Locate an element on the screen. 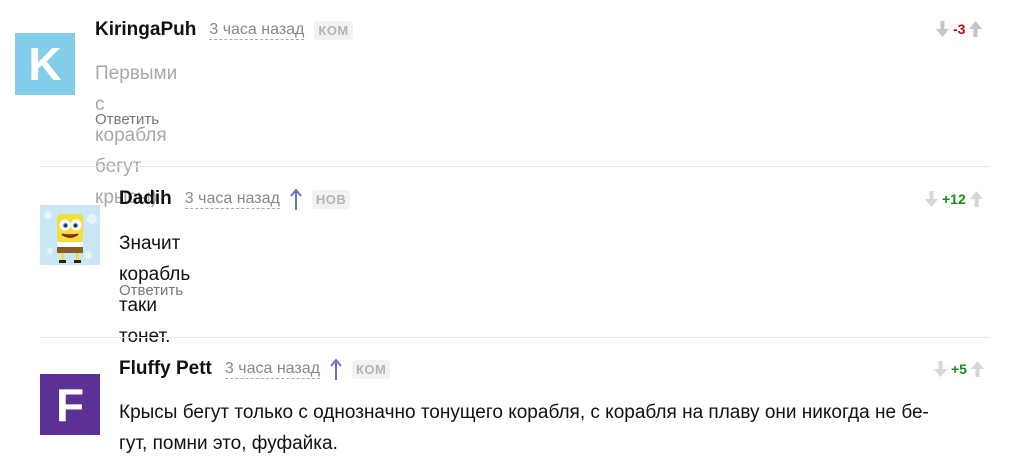 This screenshot has width=1012, height=469. avatar: F is located at coordinates (70, 404).